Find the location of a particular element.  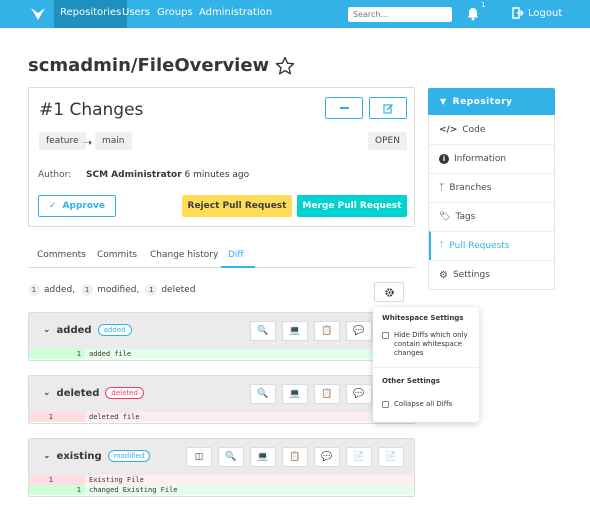

tab-diff: Diff is located at coordinates (236, 255).